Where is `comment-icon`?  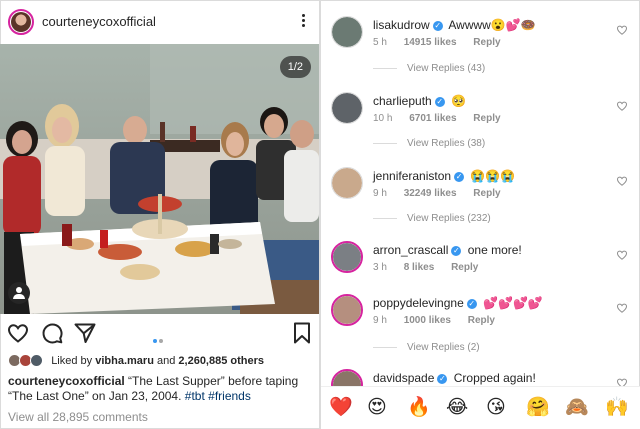
comment-icon is located at coordinates (52, 333).